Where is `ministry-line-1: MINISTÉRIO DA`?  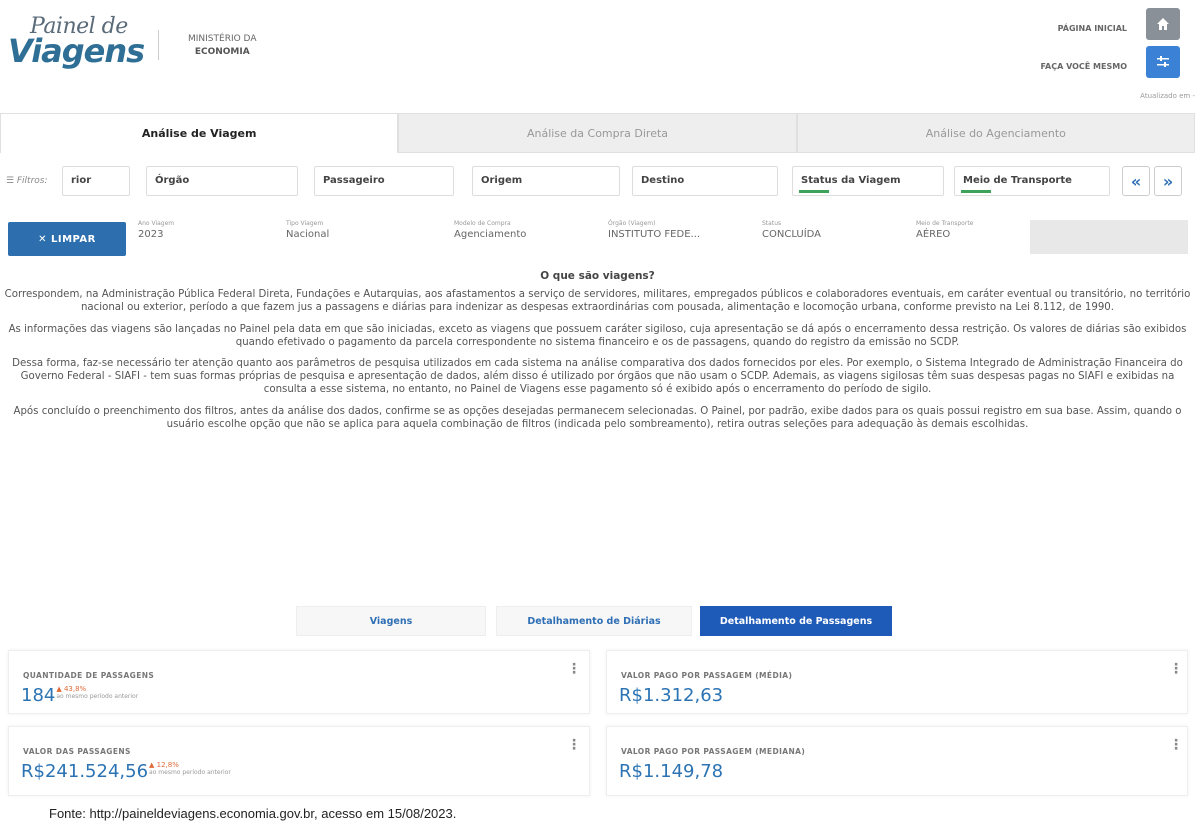
ministry-line-1: MINISTÉRIO DA is located at coordinates (222, 39).